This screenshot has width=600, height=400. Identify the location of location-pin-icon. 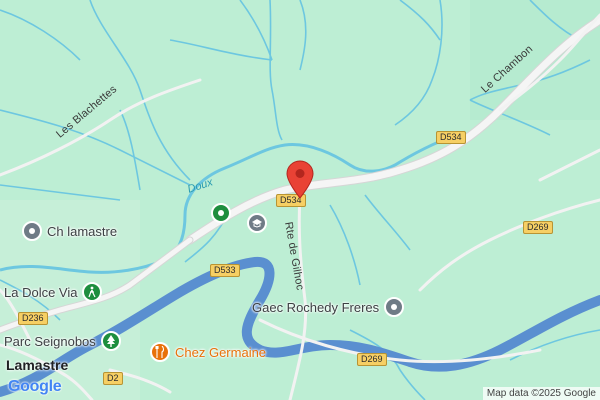
(300, 180).